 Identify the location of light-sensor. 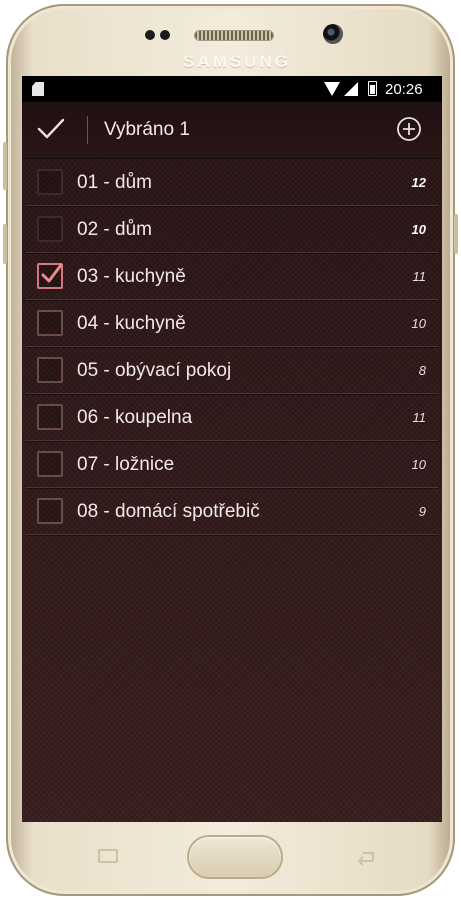
(165, 35).